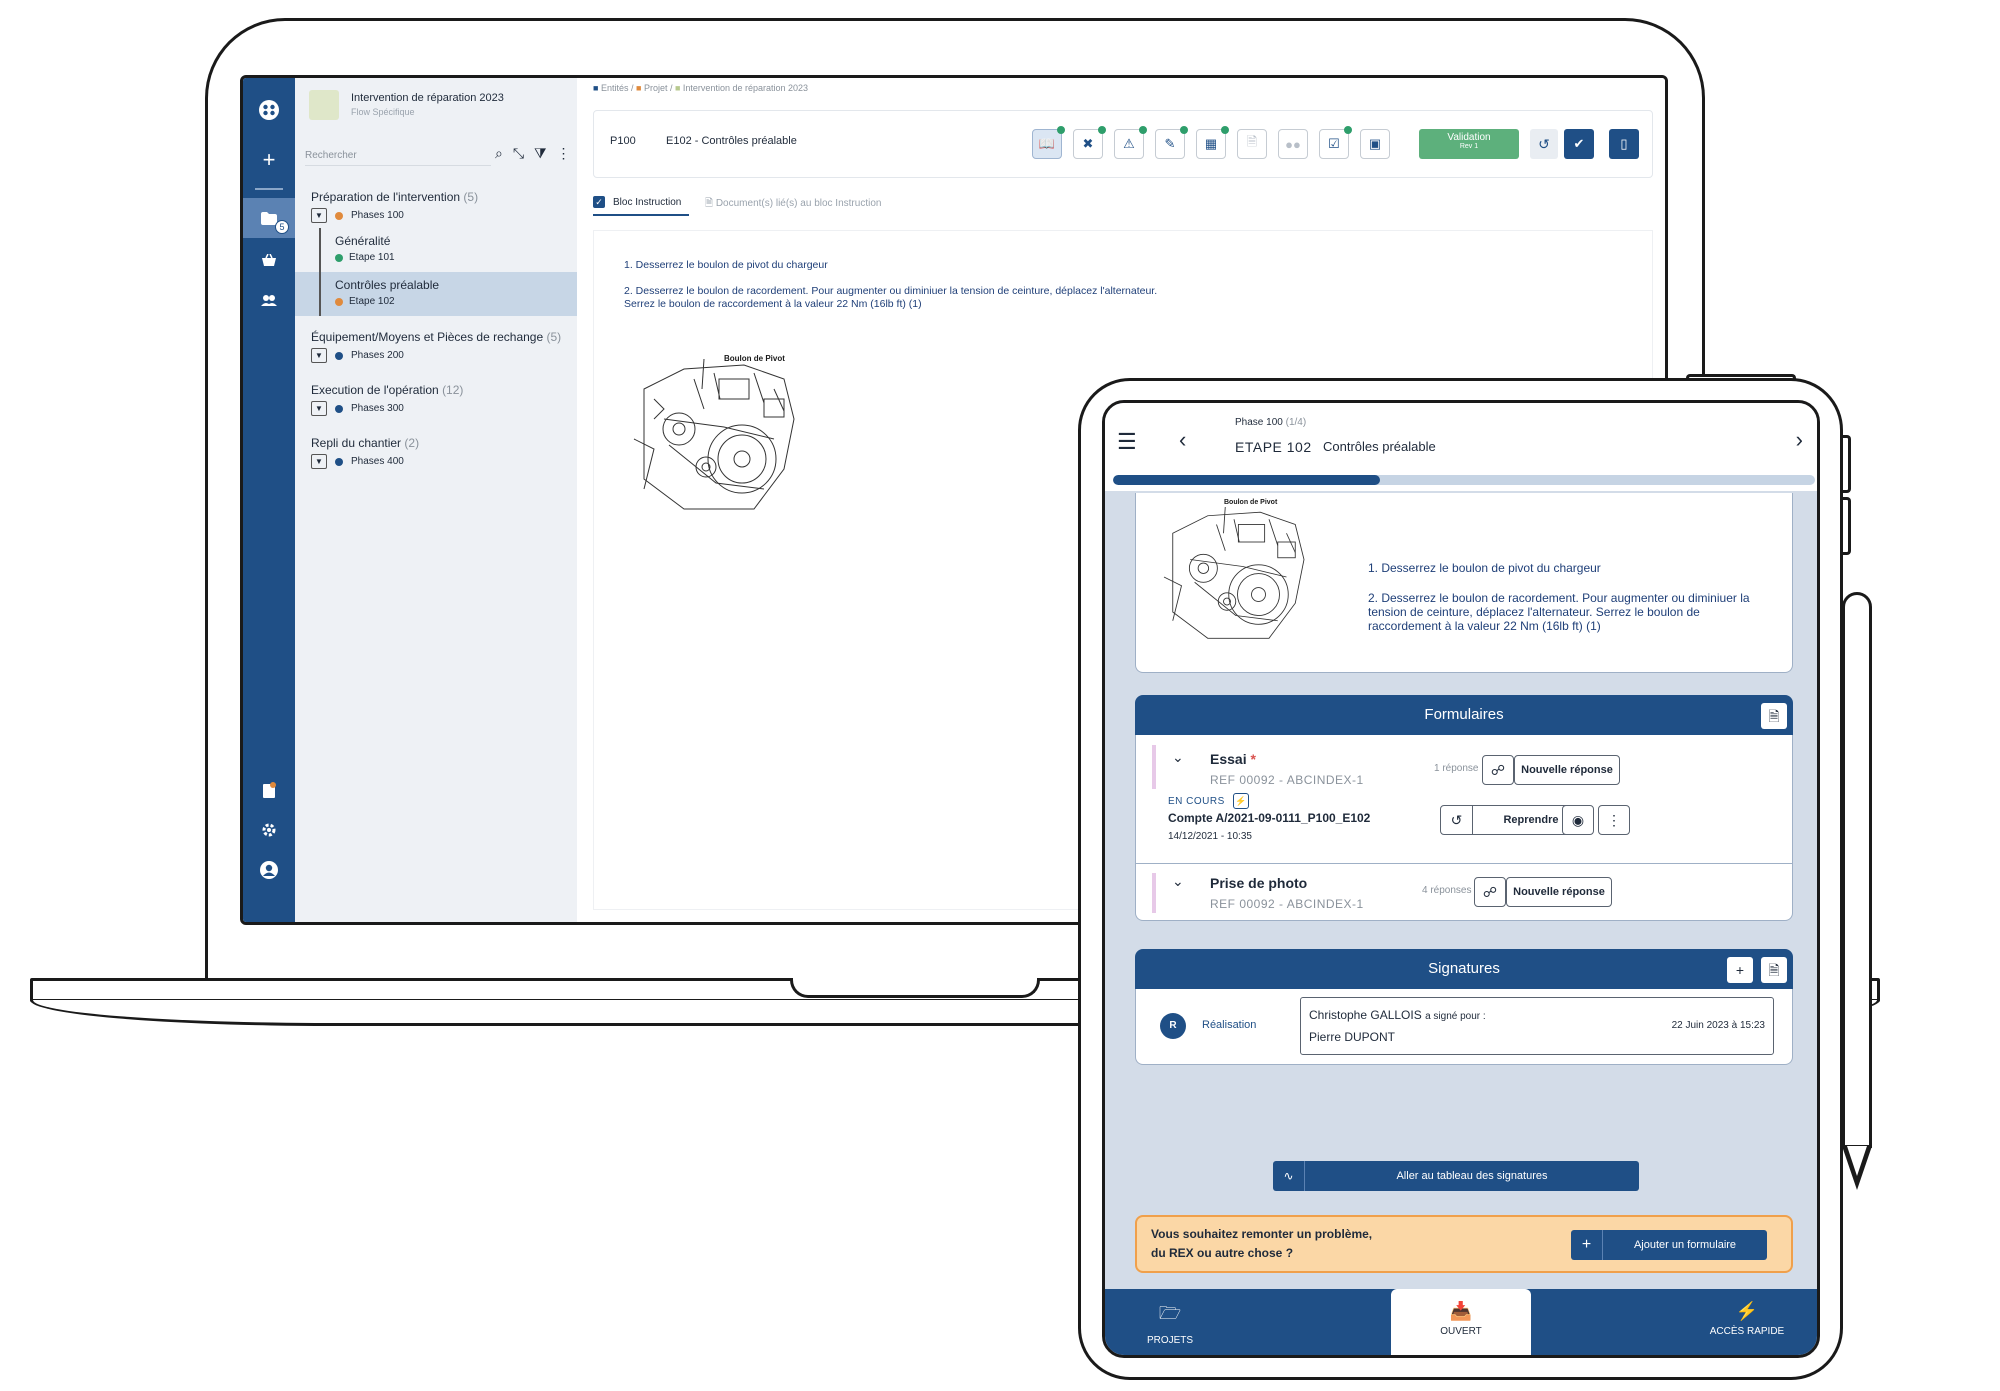  What do you see at coordinates (596, 88) in the screenshot?
I see `entities-folder-icon: ■` at bounding box center [596, 88].